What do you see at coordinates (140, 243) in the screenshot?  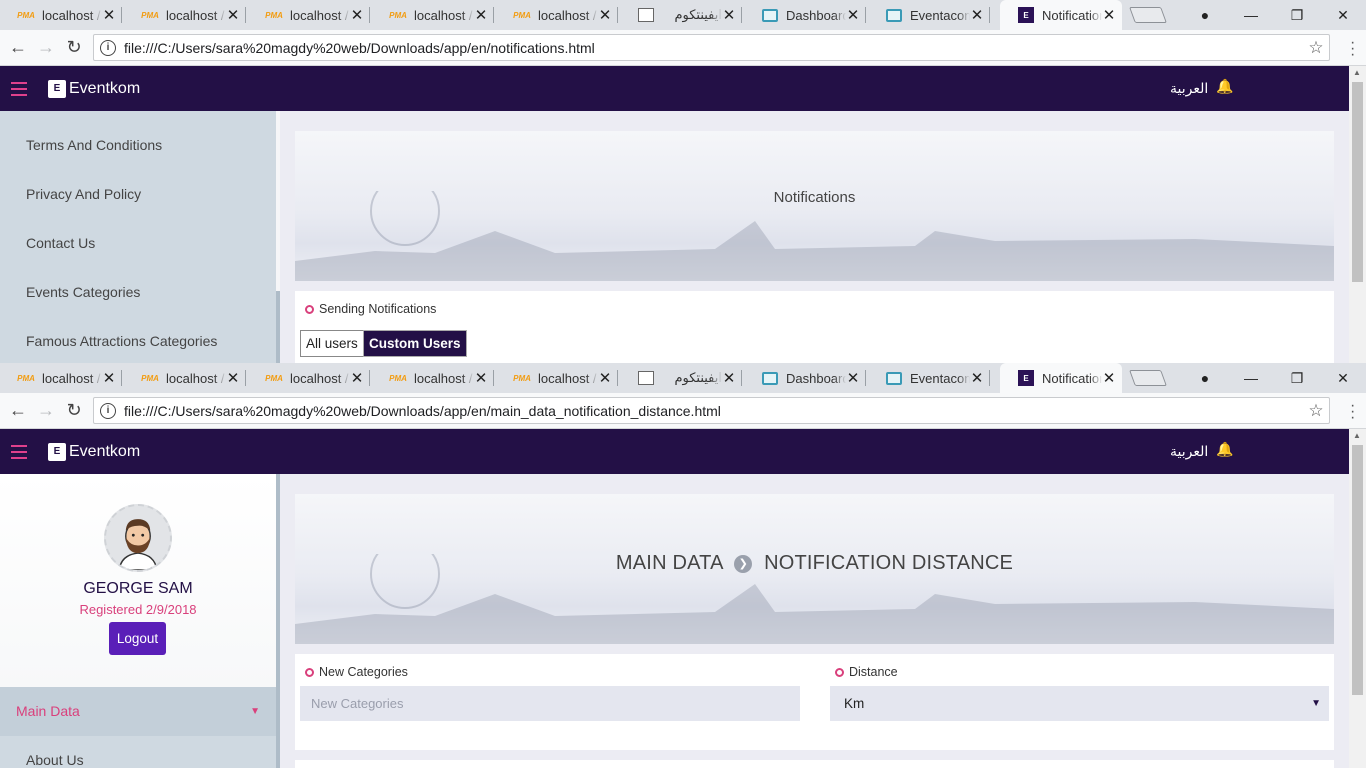 I see `sidebar-item-contact: Contact Us` at bounding box center [140, 243].